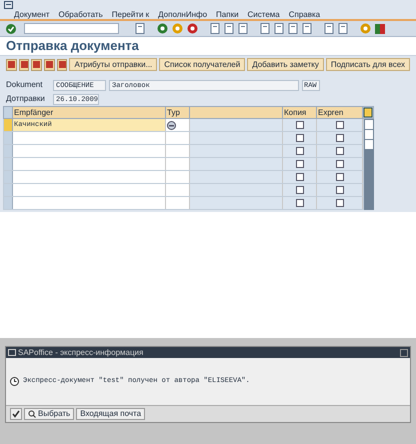 Image resolution: width=416 pixels, height=444 pixels. What do you see at coordinates (49, 414) in the screenshot?
I see `dialog-button: Выбрать` at bounding box center [49, 414].